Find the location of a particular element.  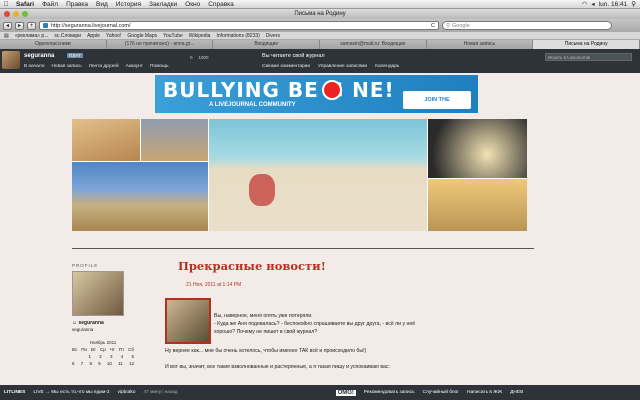

profile-heading: PROFILE is located at coordinates (85, 265).